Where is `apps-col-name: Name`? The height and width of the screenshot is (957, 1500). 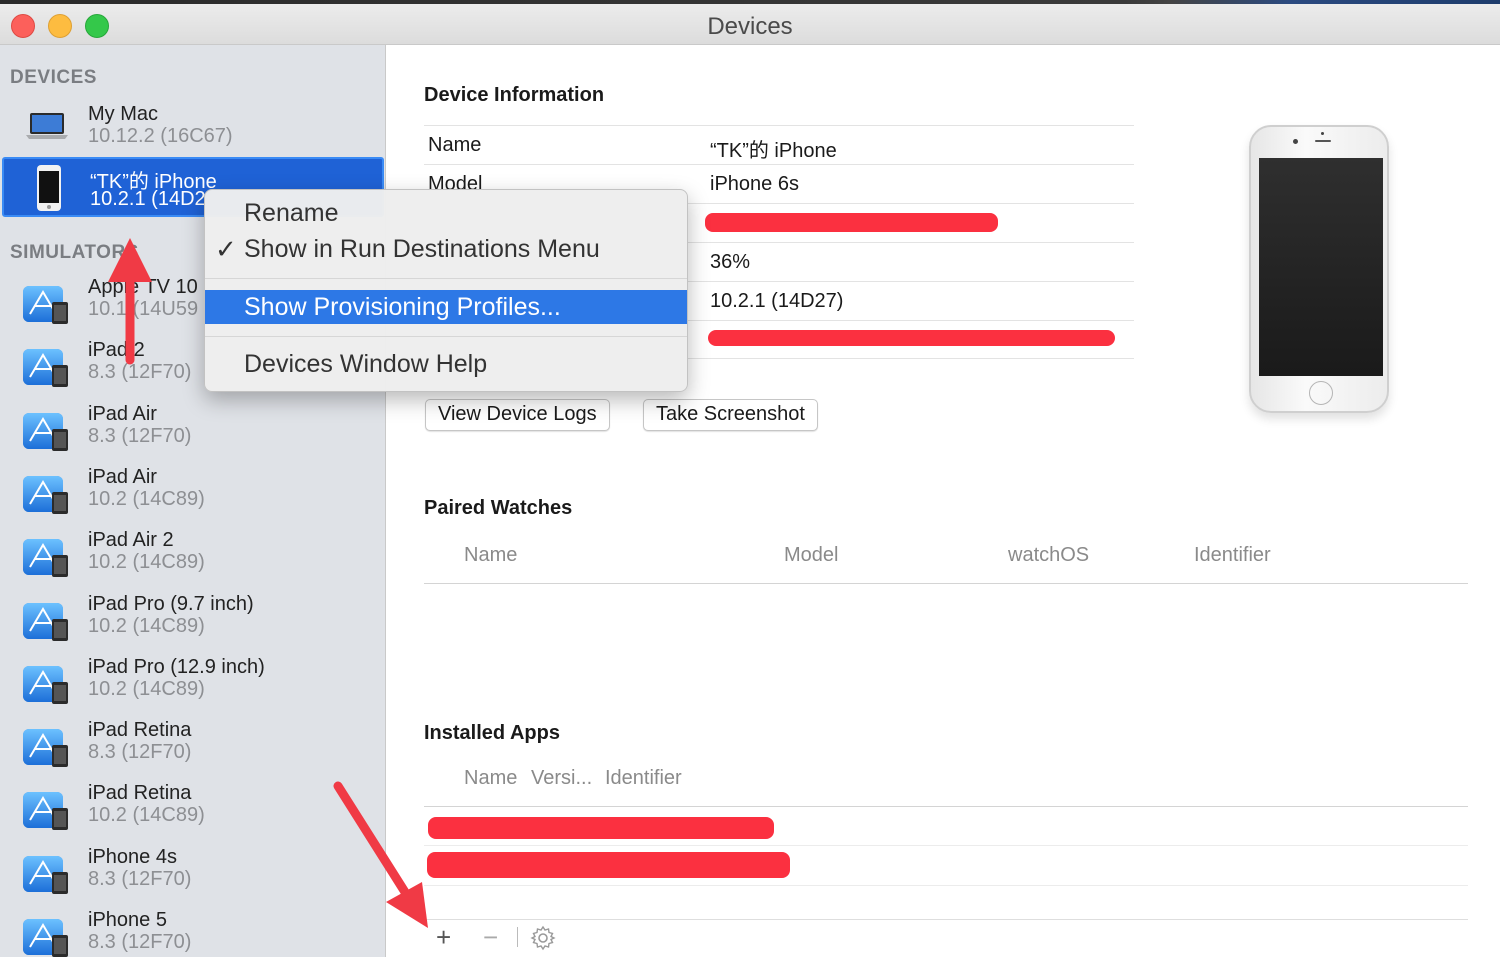
apps-col-name: Name is located at coordinates (490, 778).